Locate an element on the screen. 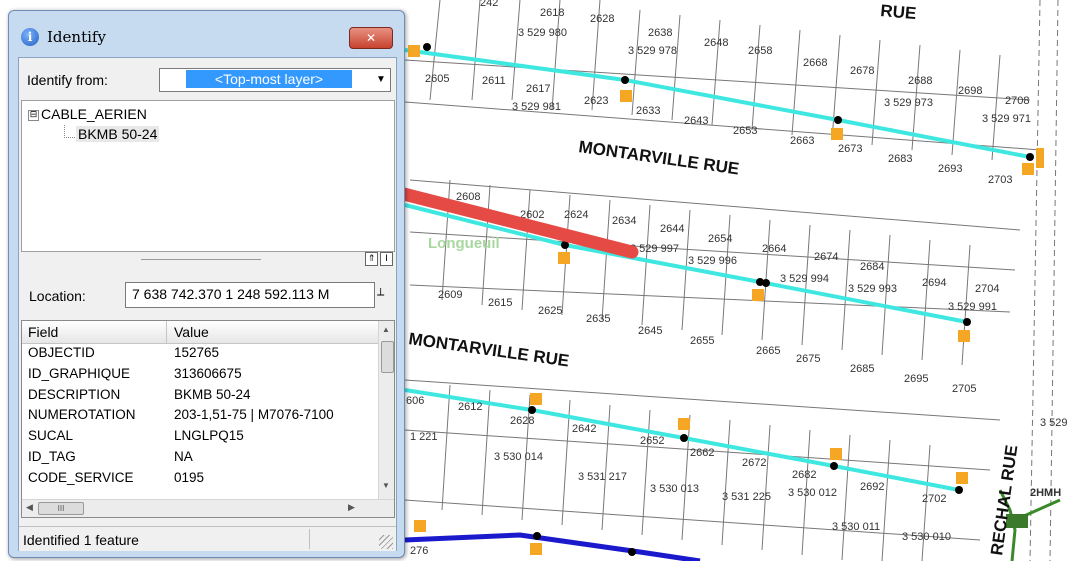 Image resolution: width=1078 pixels, height=561 pixels. civic-number: 606 is located at coordinates (415, 401).